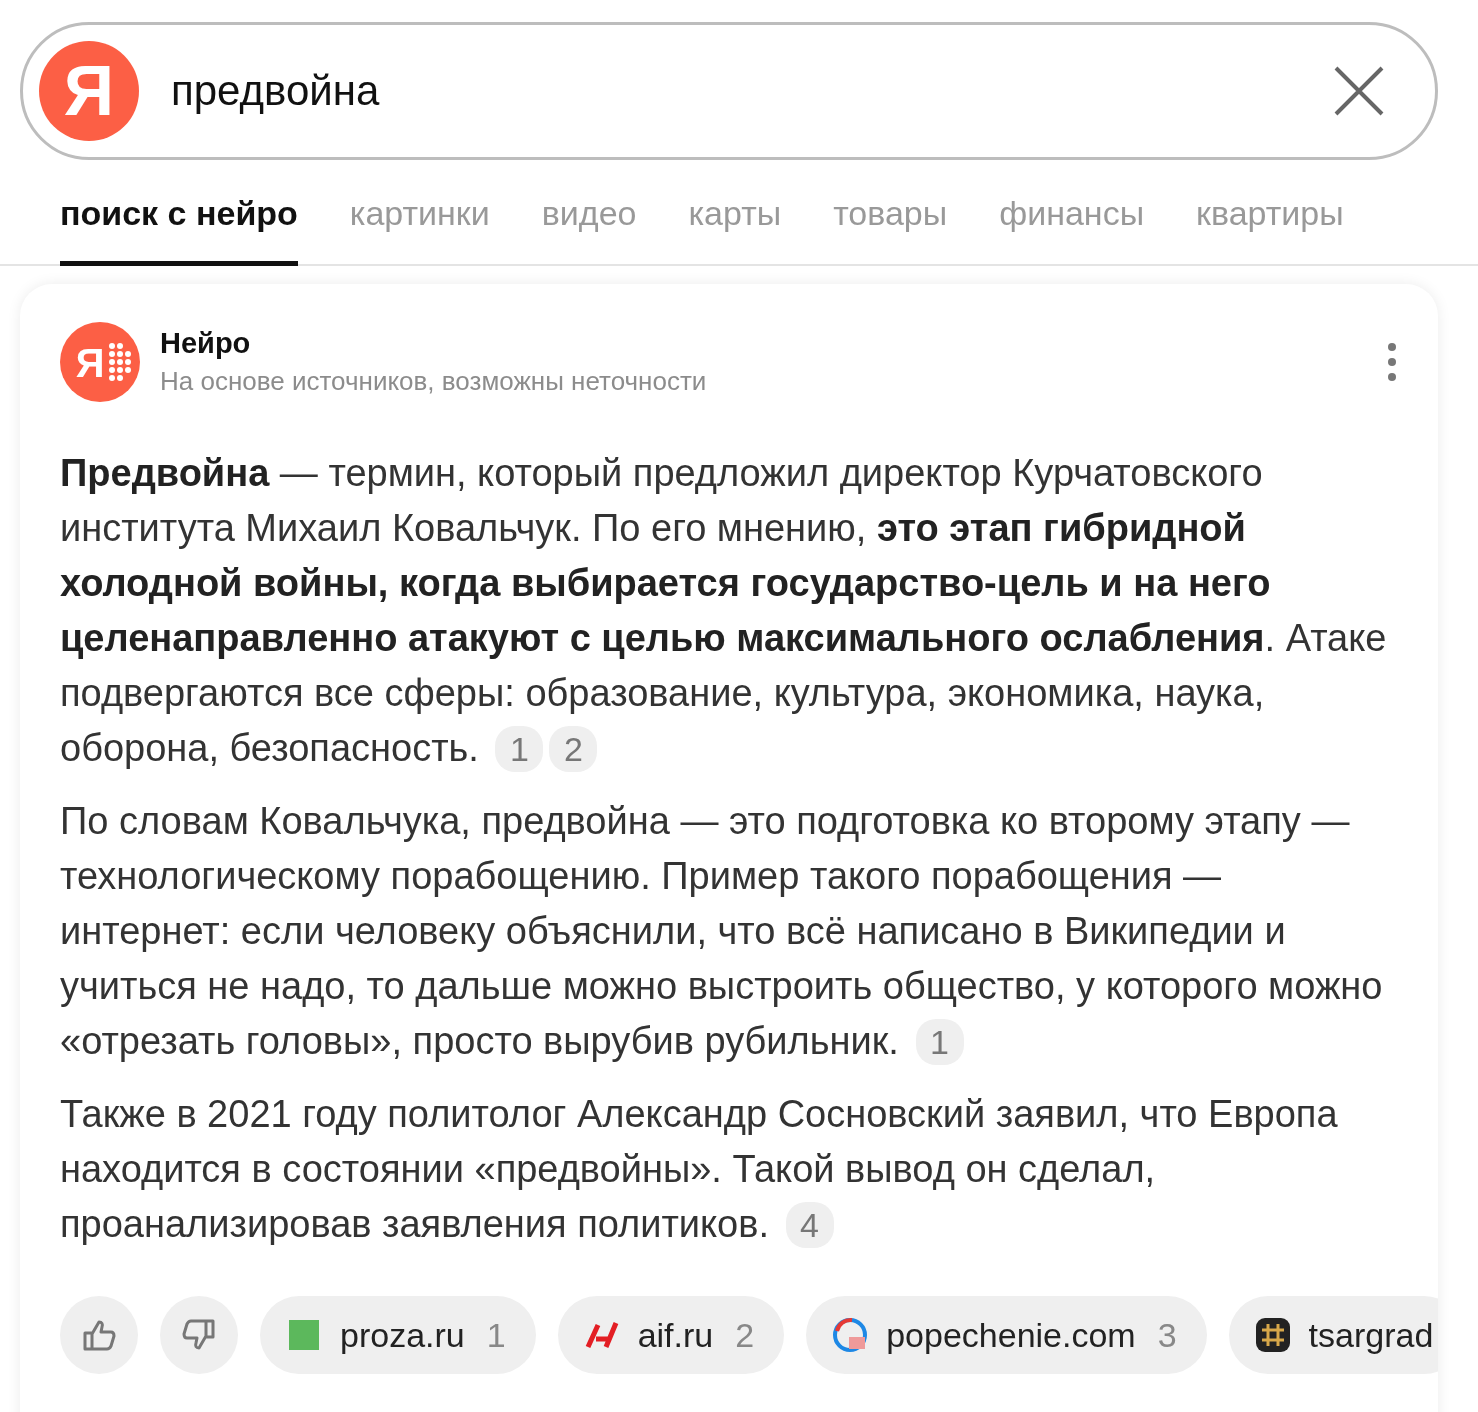  I want to click on answer-paragraph: Также в 2021 году политолог Александр Сосновский заявил, что Европа находится в состоянии «предвойны». Такой вывод он сделал, проанализировав заявления политиков. 4, so click(730, 1169).